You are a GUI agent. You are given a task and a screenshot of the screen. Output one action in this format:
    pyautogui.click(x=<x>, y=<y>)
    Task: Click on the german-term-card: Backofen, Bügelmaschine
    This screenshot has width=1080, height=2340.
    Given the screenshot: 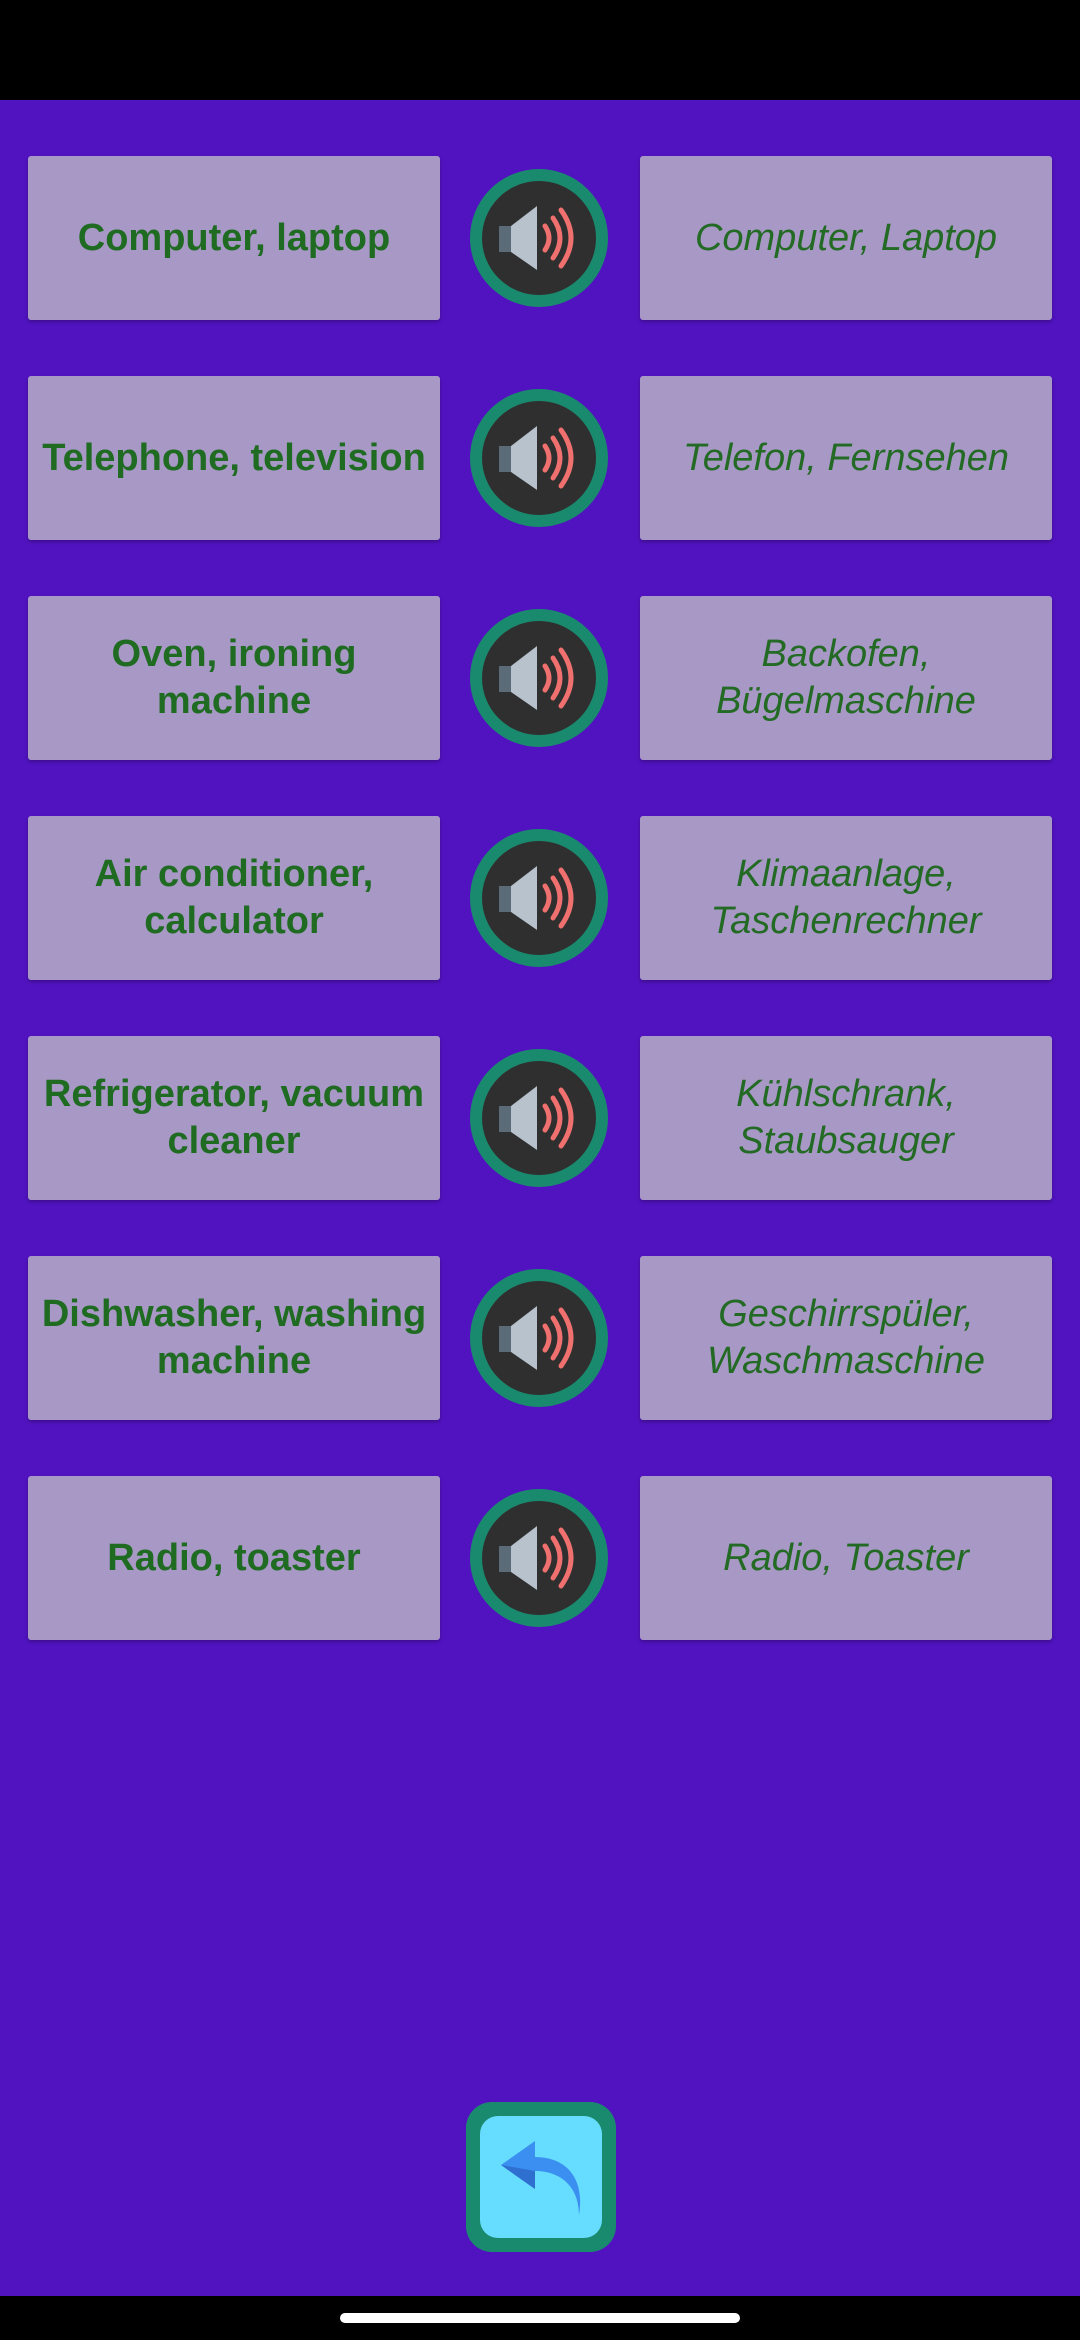 What is the action you would take?
    pyautogui.click(x=846, y=678)
    